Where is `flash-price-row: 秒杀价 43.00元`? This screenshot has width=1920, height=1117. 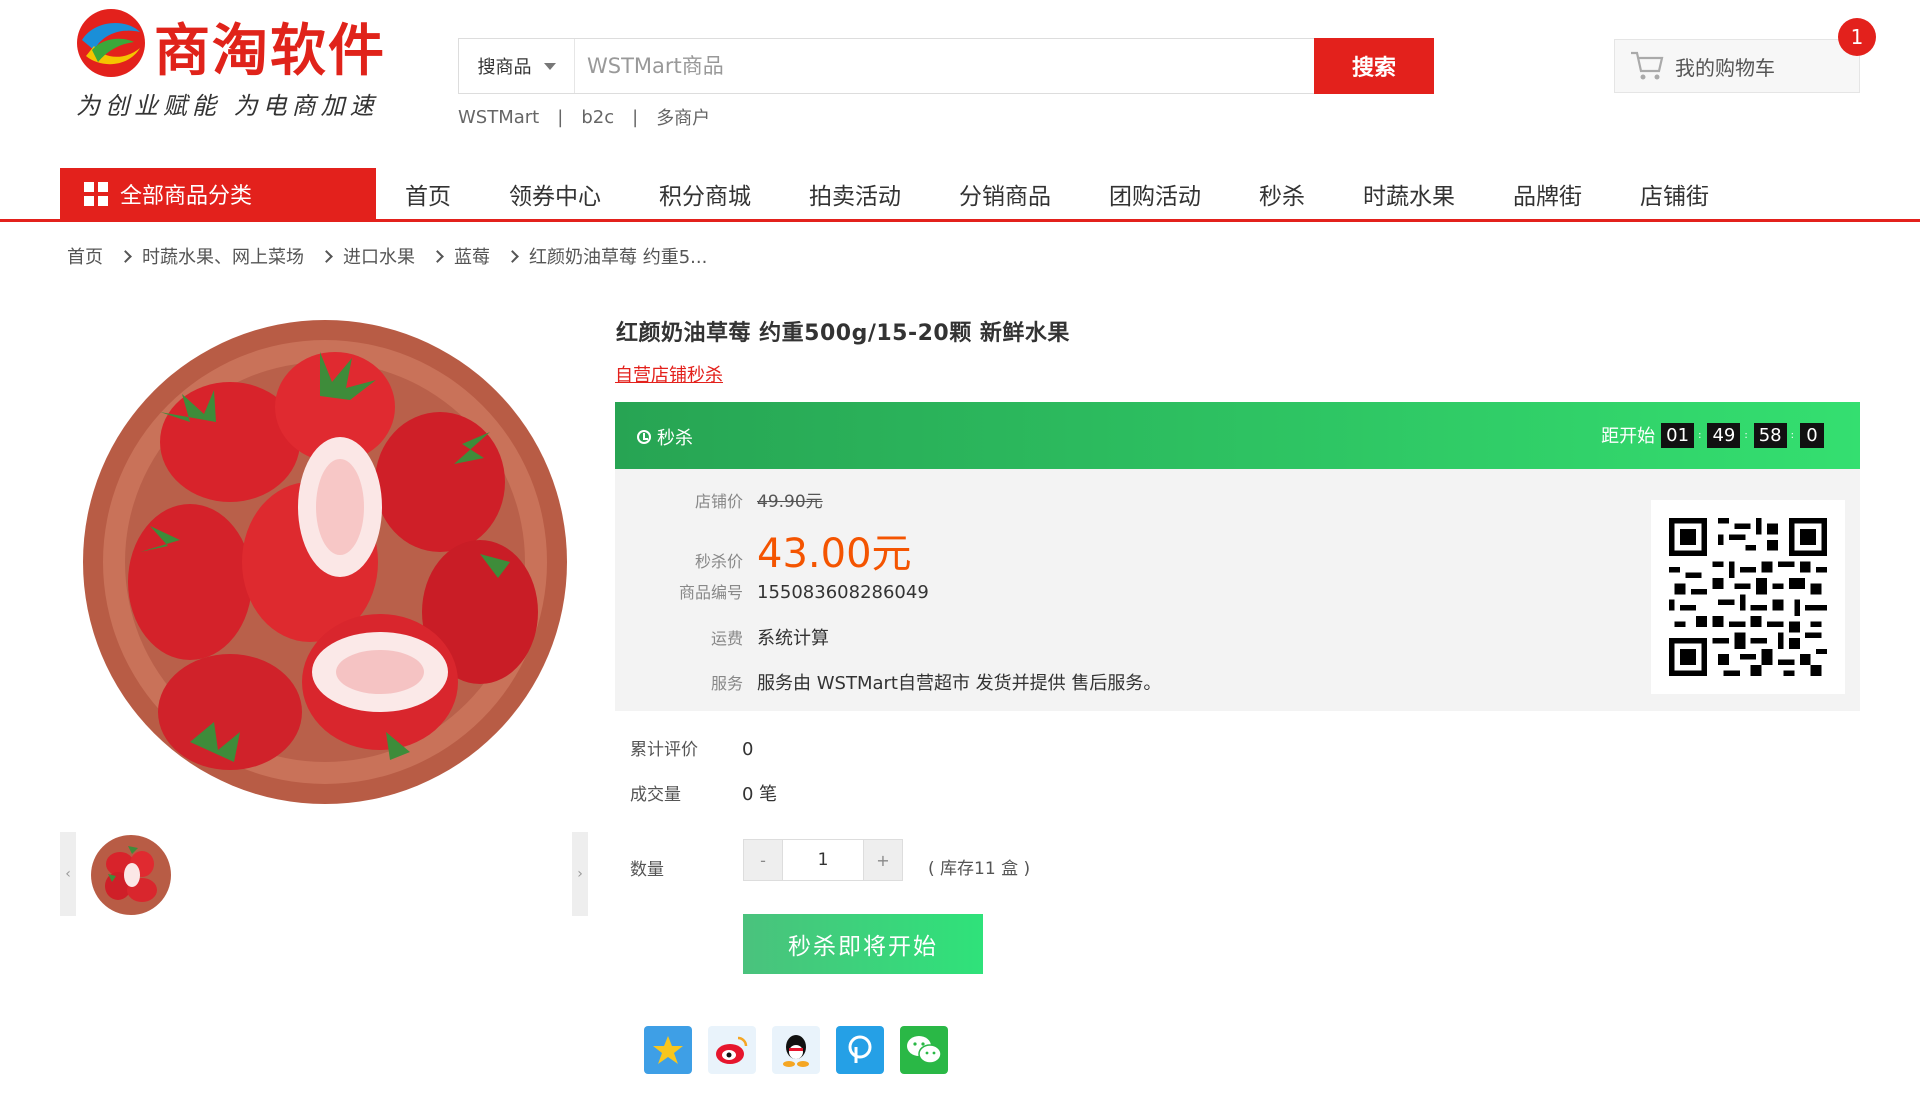
flash-price-row: 秒杀价 43.00元 is located at coordinates (763, 550).